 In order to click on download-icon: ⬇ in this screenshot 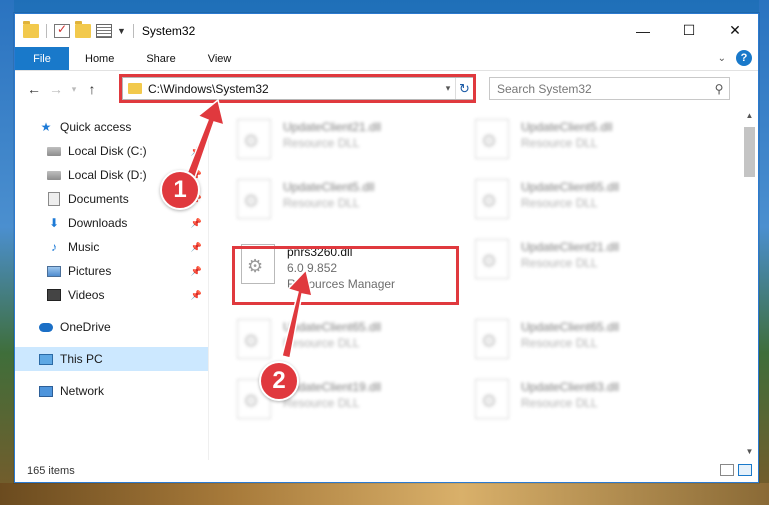, I will do `click(54, 223)`.